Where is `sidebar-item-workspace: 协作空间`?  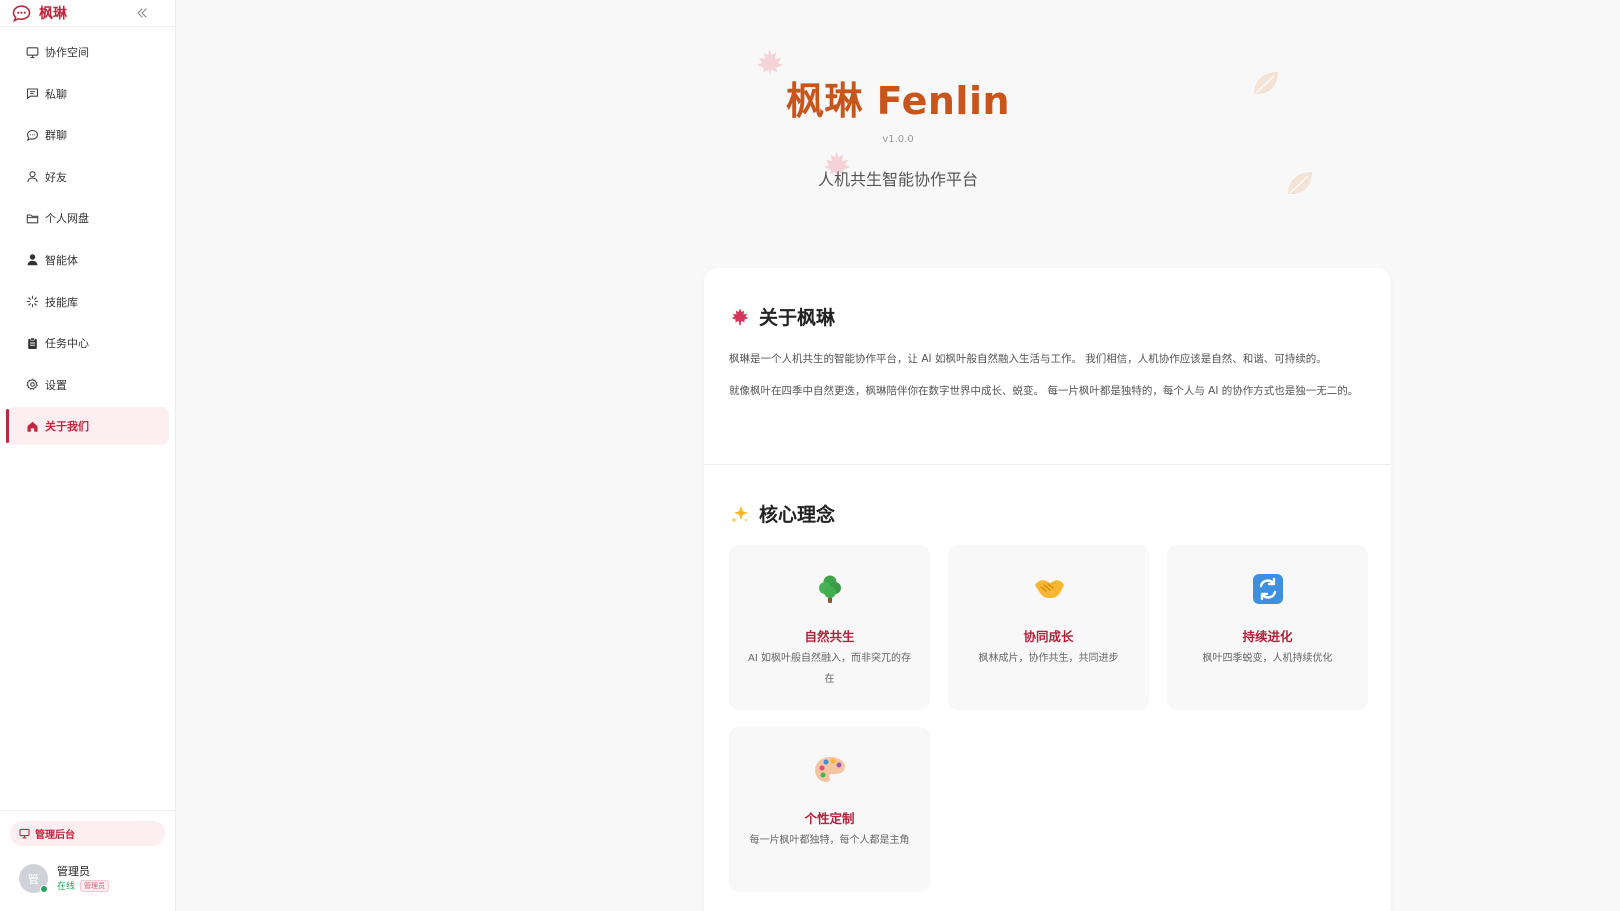
sidebar-item-workspace: 协作空间 is located at coordinates (87, 52).